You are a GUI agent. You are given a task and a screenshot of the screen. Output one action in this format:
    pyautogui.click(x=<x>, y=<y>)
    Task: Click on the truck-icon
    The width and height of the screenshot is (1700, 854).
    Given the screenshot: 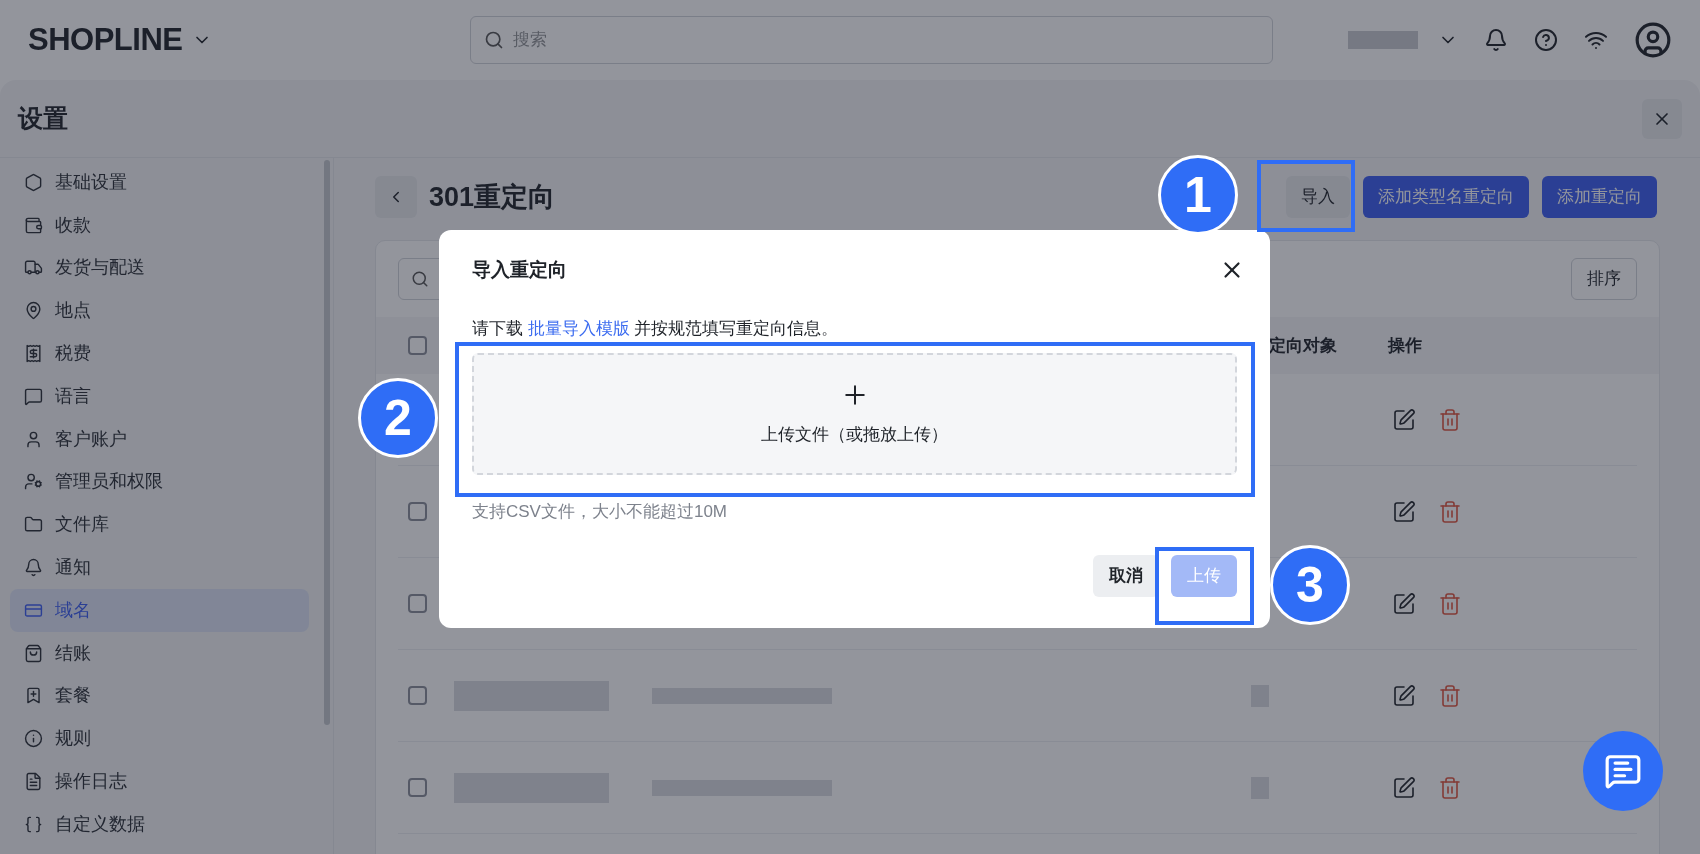 What is the action you would take?
    pyautogui.click(x=33, y=268)
    